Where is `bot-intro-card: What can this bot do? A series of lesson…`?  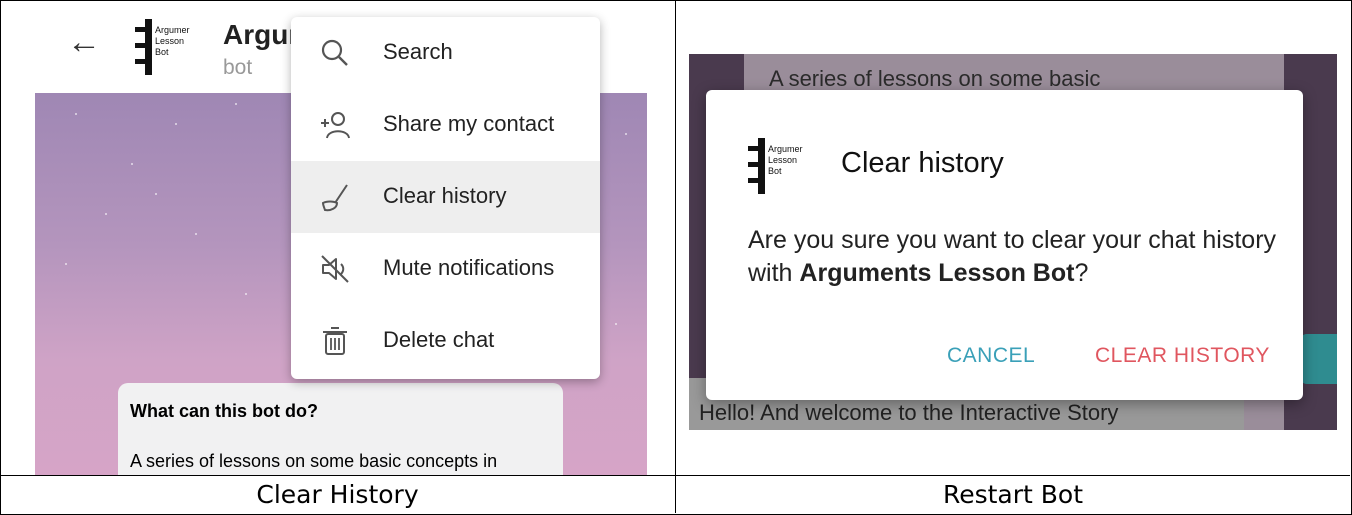 bot-intro-card: What can this bot do? A series of lesson… is located at coordinates (340, 429).